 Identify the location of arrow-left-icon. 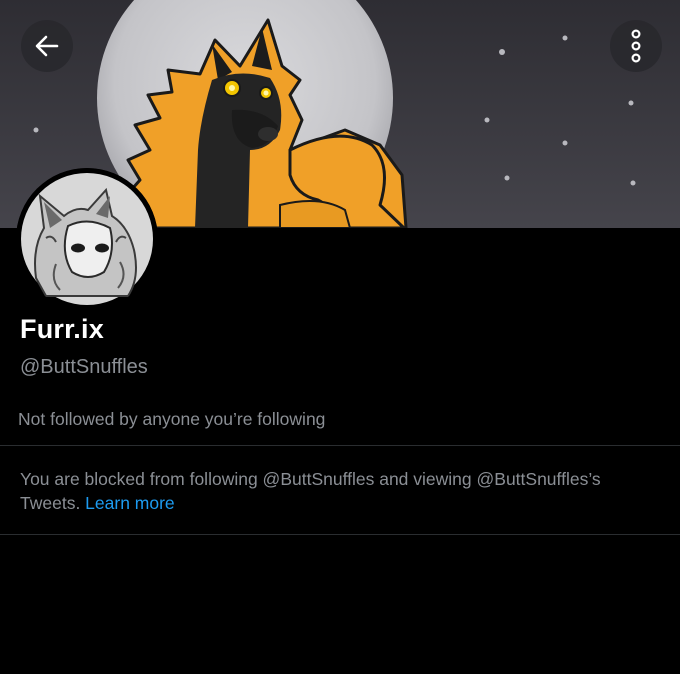
(47, 46).